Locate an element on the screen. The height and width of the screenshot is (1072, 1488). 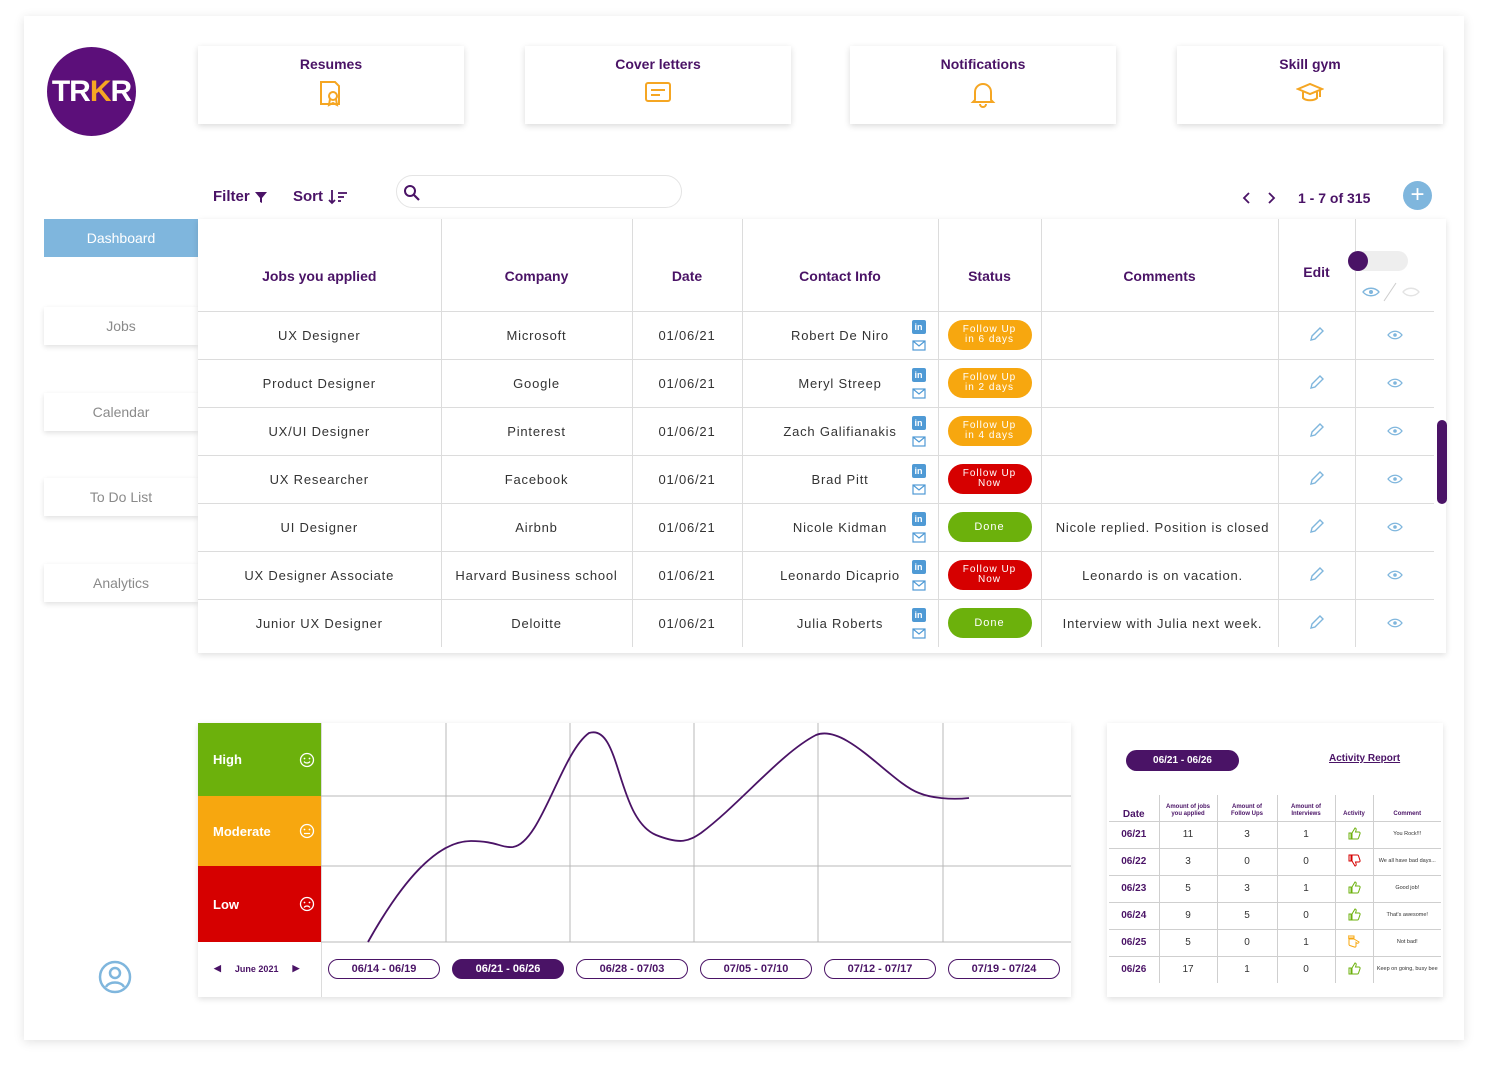
search-box is located at coordinates (539, 191).